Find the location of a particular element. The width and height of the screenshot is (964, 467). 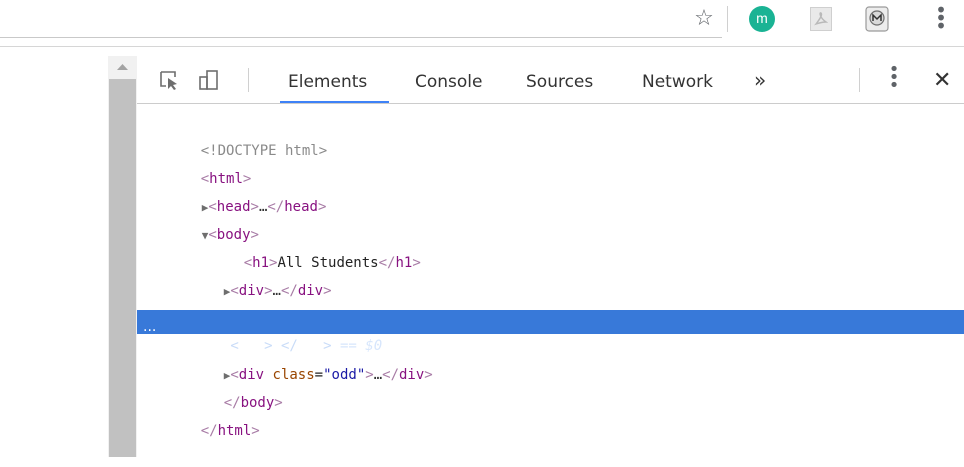

tag-name: html is located at coordinates (234, 431).